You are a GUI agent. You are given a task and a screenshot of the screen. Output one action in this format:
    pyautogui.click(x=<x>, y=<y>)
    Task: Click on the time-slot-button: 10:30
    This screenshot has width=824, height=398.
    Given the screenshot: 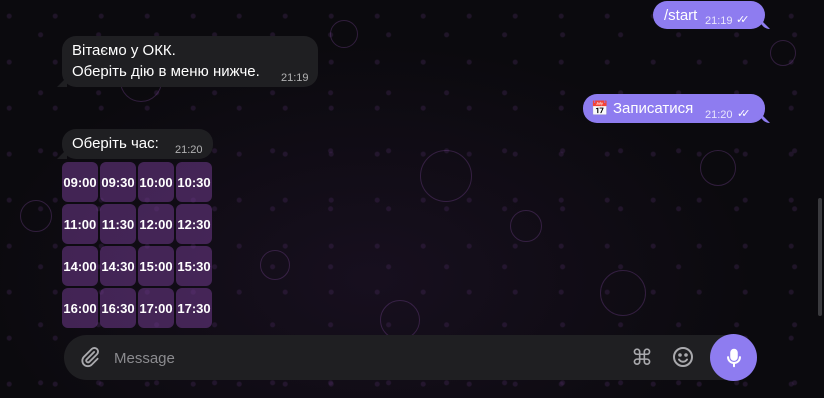 What is the action you would take?
    pyautogui.click(x=194, y=182)
    